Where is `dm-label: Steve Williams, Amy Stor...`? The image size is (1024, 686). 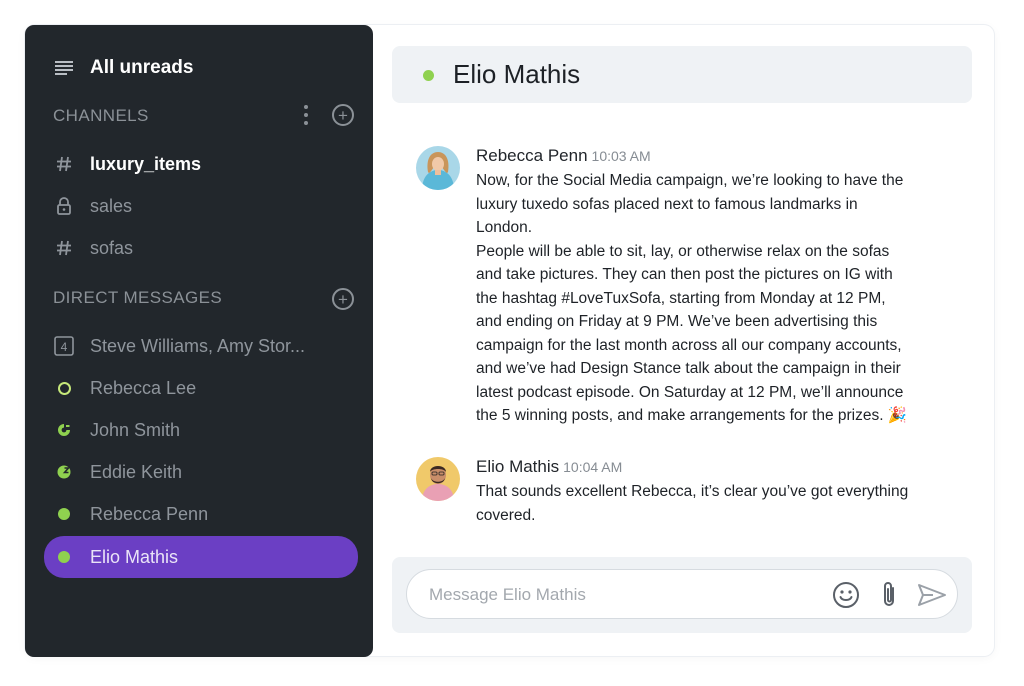
dm-label: Steve Williams, Amy Stor... is located at coordinates (198, 345).